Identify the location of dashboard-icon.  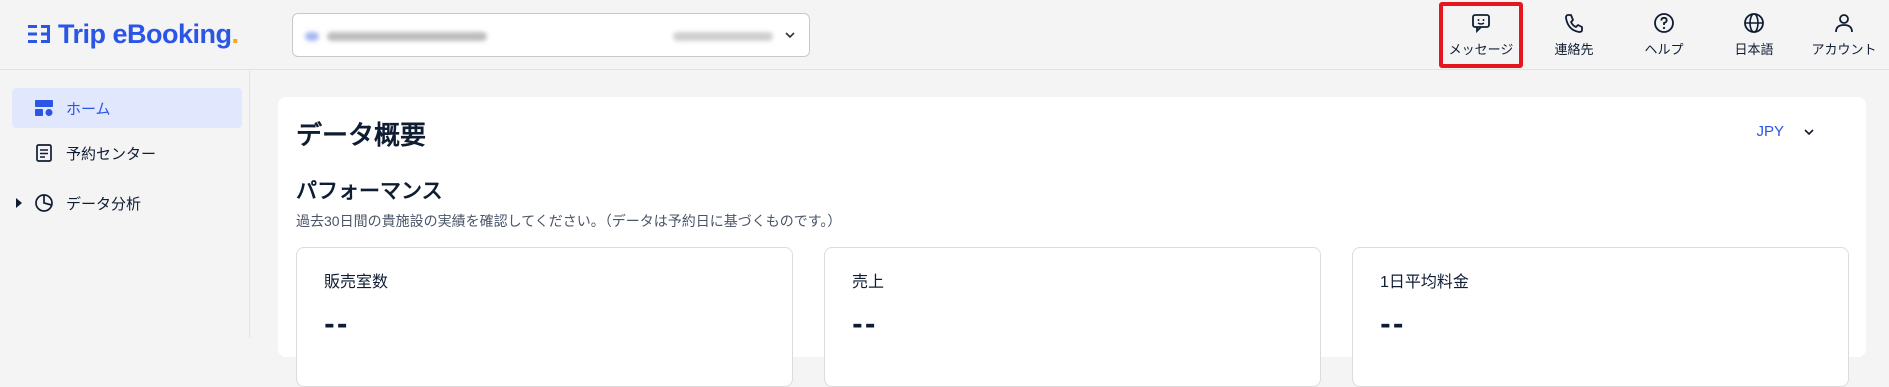
(44, 108).